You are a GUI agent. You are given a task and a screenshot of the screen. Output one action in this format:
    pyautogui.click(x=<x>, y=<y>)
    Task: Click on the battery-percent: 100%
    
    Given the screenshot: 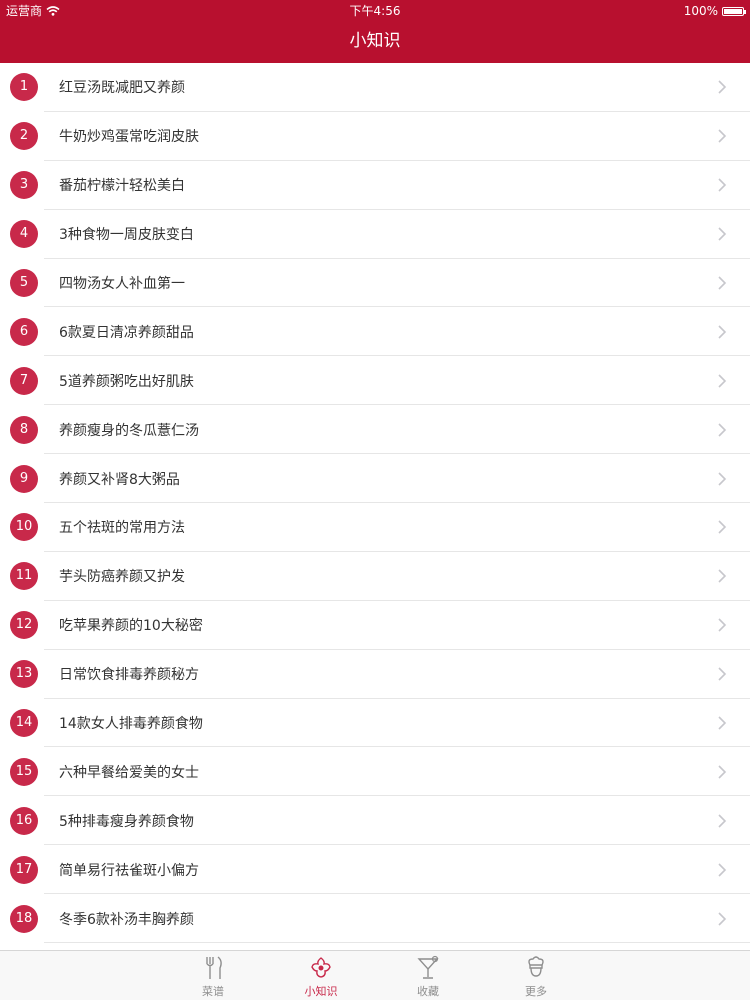 What is the action you would take?
    pyautogui.click(x=700, y=11)
    